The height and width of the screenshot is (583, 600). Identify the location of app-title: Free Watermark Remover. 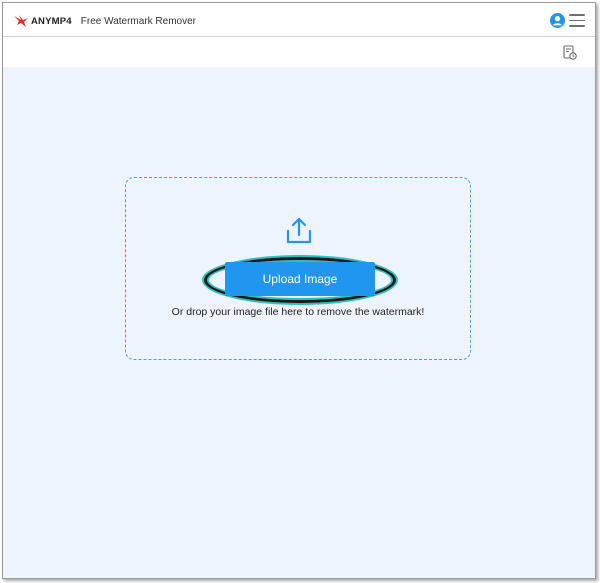
(138, 21).